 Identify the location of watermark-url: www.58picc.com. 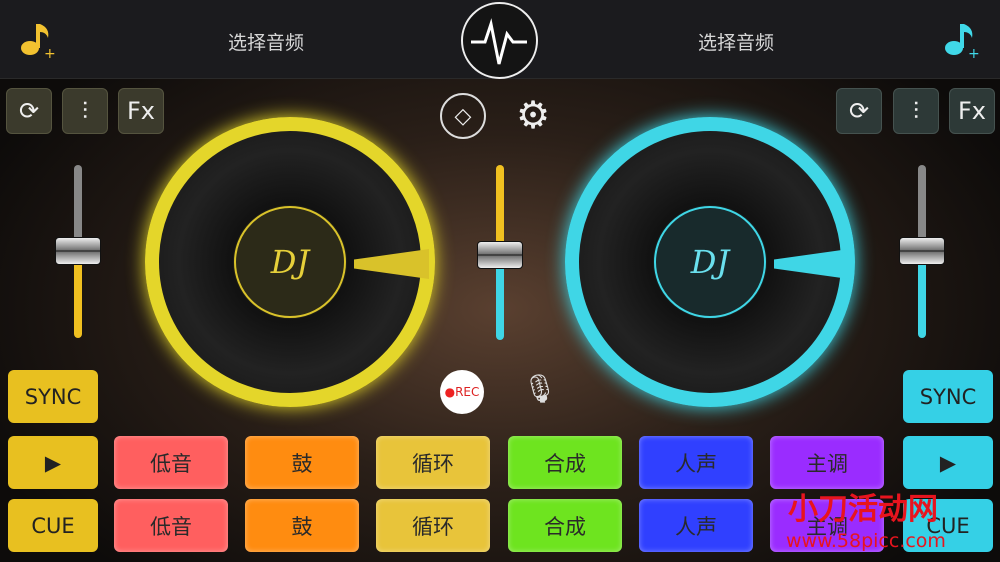
(866, 541).